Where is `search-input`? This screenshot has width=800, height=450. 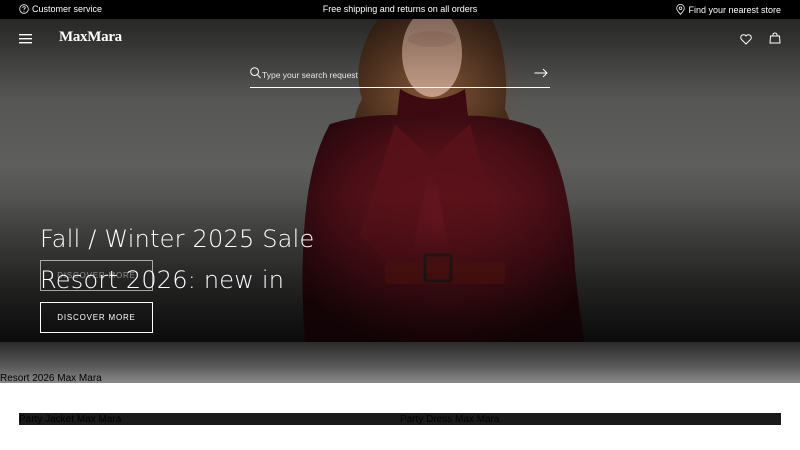 search-input is located at coordinates (397, 75).